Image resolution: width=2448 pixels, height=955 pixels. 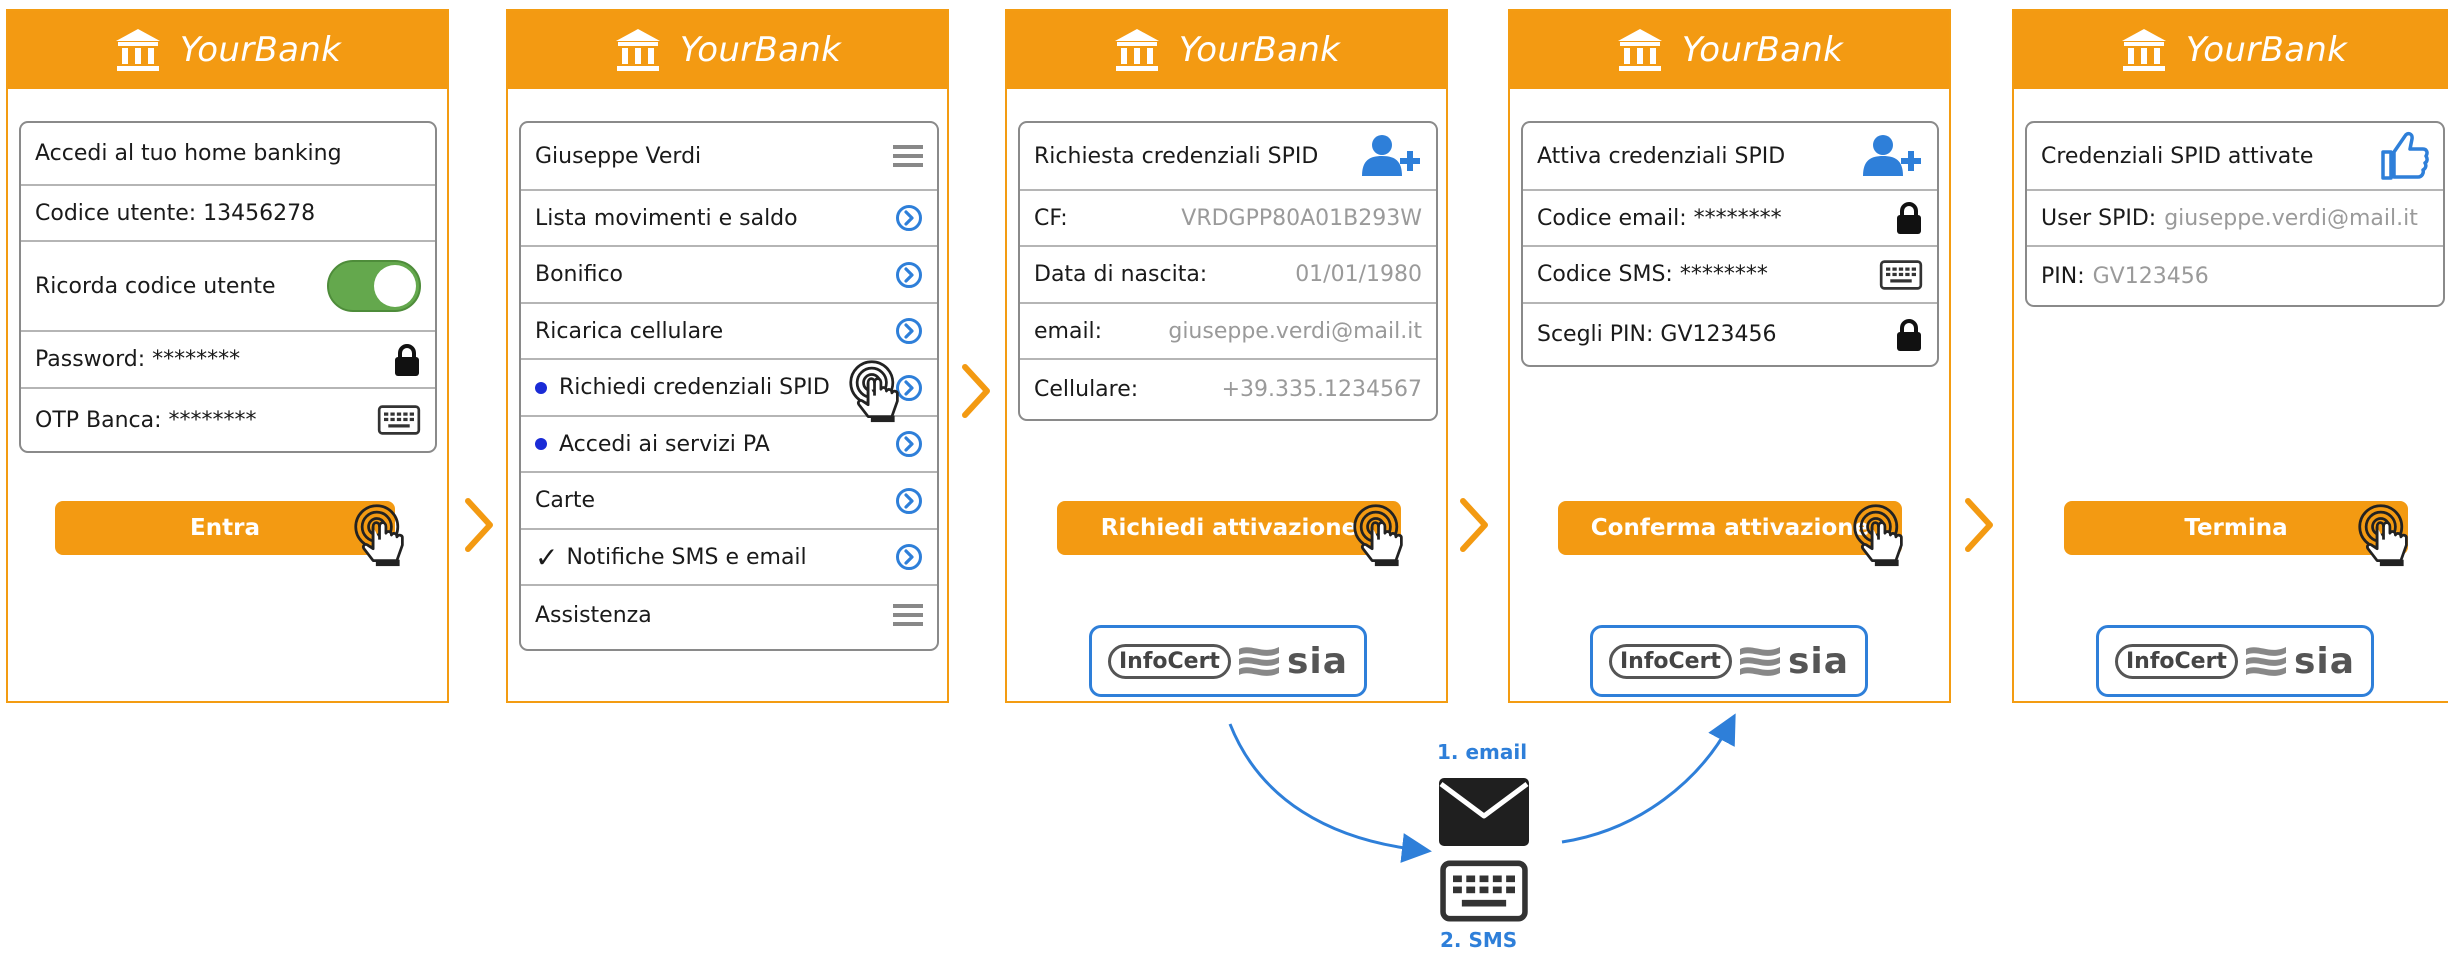 I want to click on spid-user-row: User SPID: giuseppe.verdi@mail.it, so click(x=2235, y=219).